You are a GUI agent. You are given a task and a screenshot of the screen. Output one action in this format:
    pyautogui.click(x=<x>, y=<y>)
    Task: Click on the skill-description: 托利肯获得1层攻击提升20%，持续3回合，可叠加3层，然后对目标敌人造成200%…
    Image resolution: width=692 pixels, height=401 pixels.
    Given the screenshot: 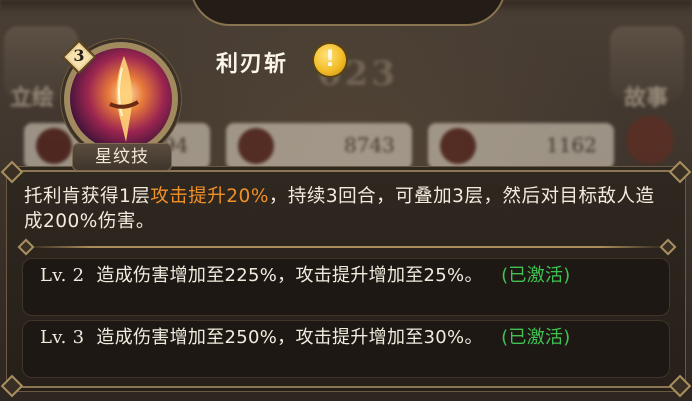 What is the action you would take?
    pyautogui.click(x=344, y=209)
    